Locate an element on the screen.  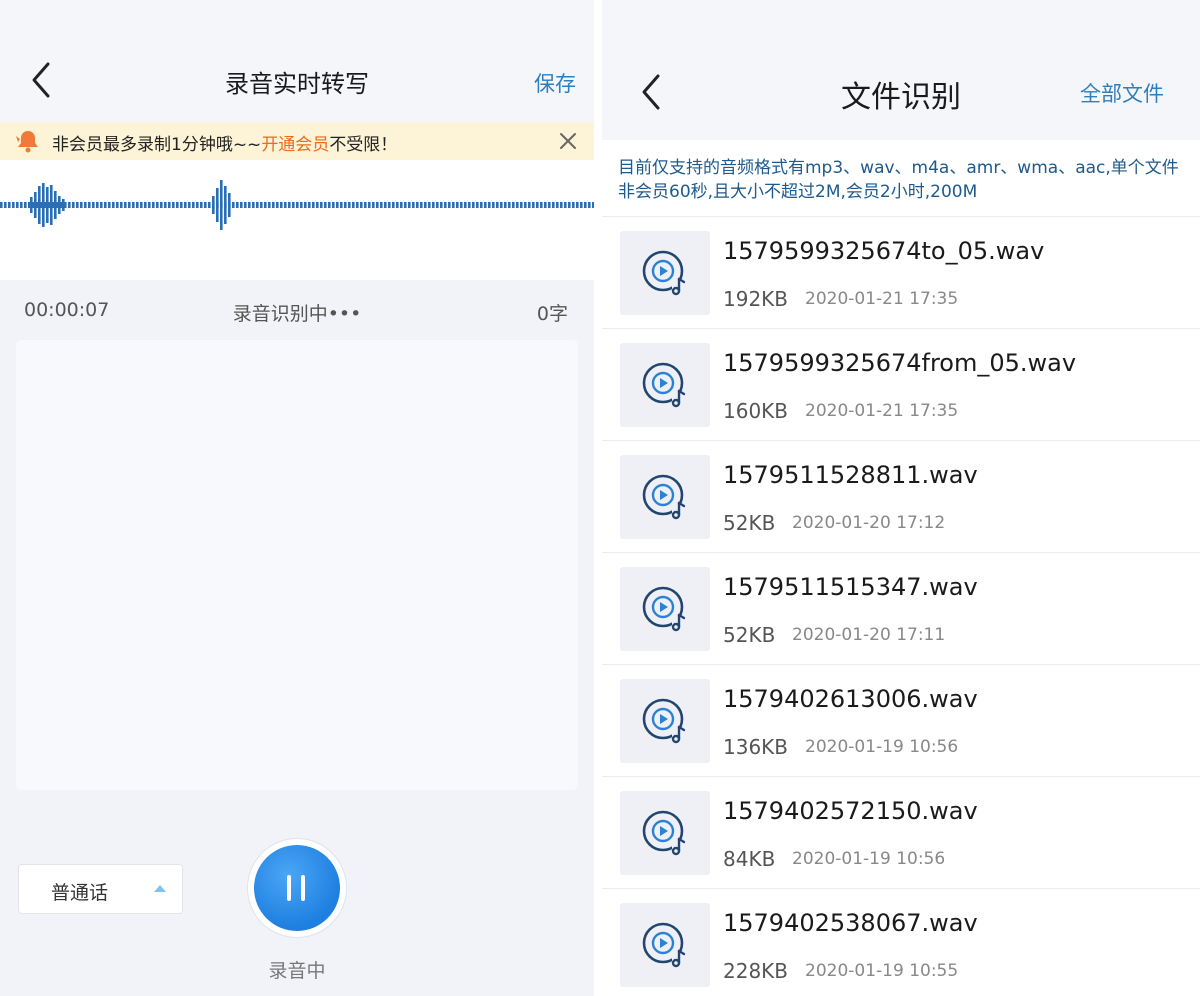
language-select: 普通话 is located at coordinates (100, 889).